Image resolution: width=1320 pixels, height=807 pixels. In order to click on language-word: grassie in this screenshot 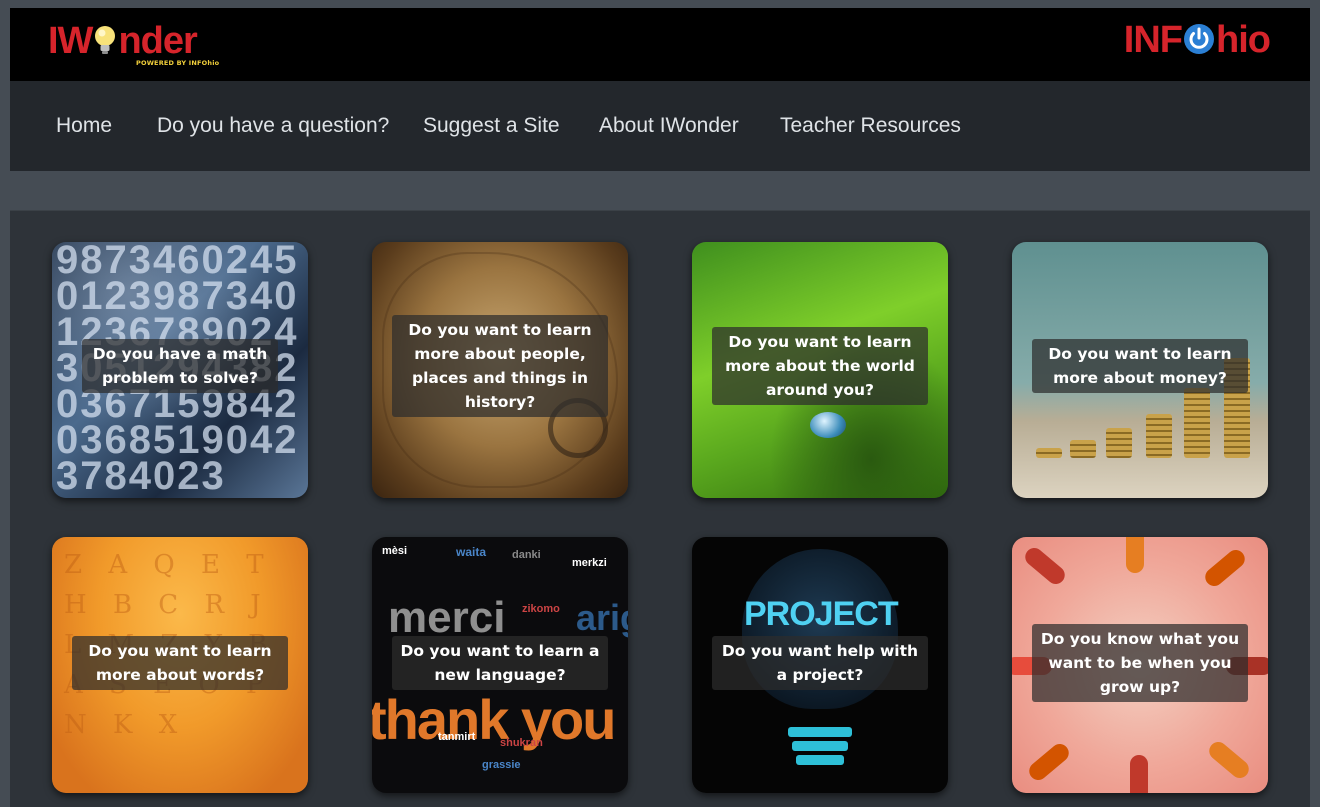, I will do `click(501, 765)`.